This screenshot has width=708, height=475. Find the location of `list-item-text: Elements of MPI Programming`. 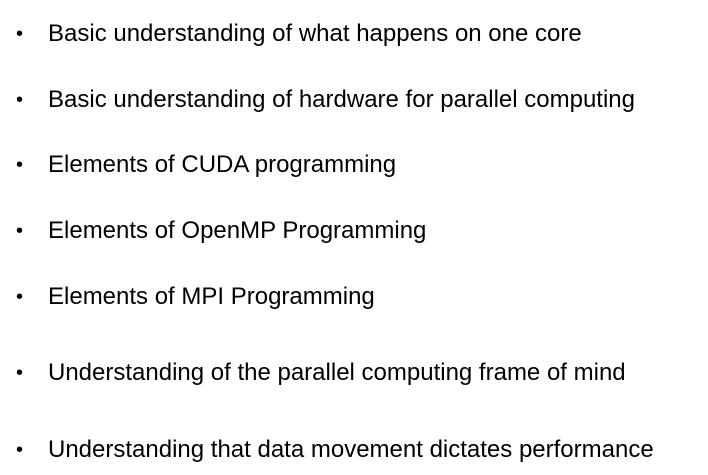

list-item-text: Elements of MPI Programming is located at coordinates (211, 296).